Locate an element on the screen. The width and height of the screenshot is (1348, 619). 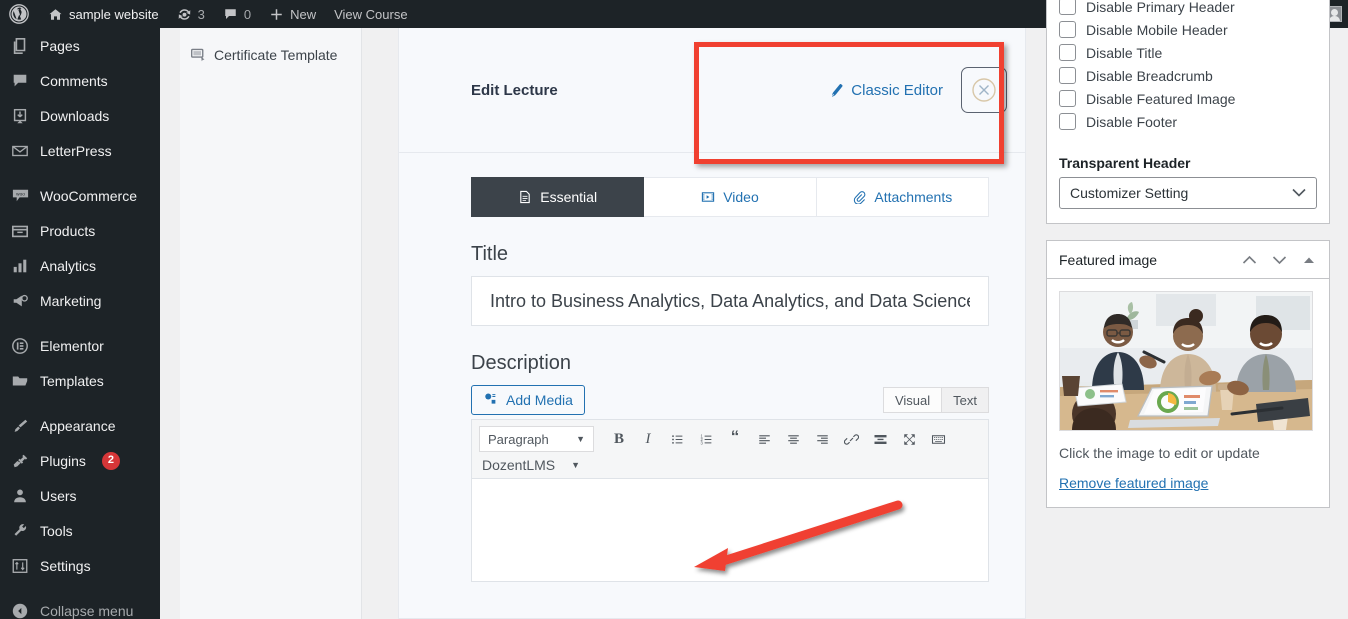
disable-title-checkbox is located at coordinates (1067, 52).